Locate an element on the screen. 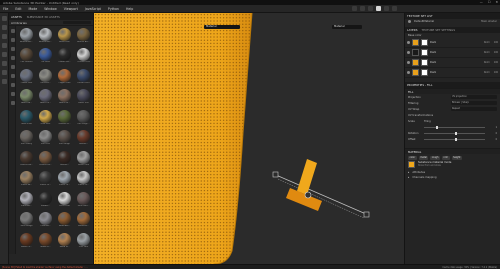  material-tile: Fabric Suit is located at coordinates (83, 97).